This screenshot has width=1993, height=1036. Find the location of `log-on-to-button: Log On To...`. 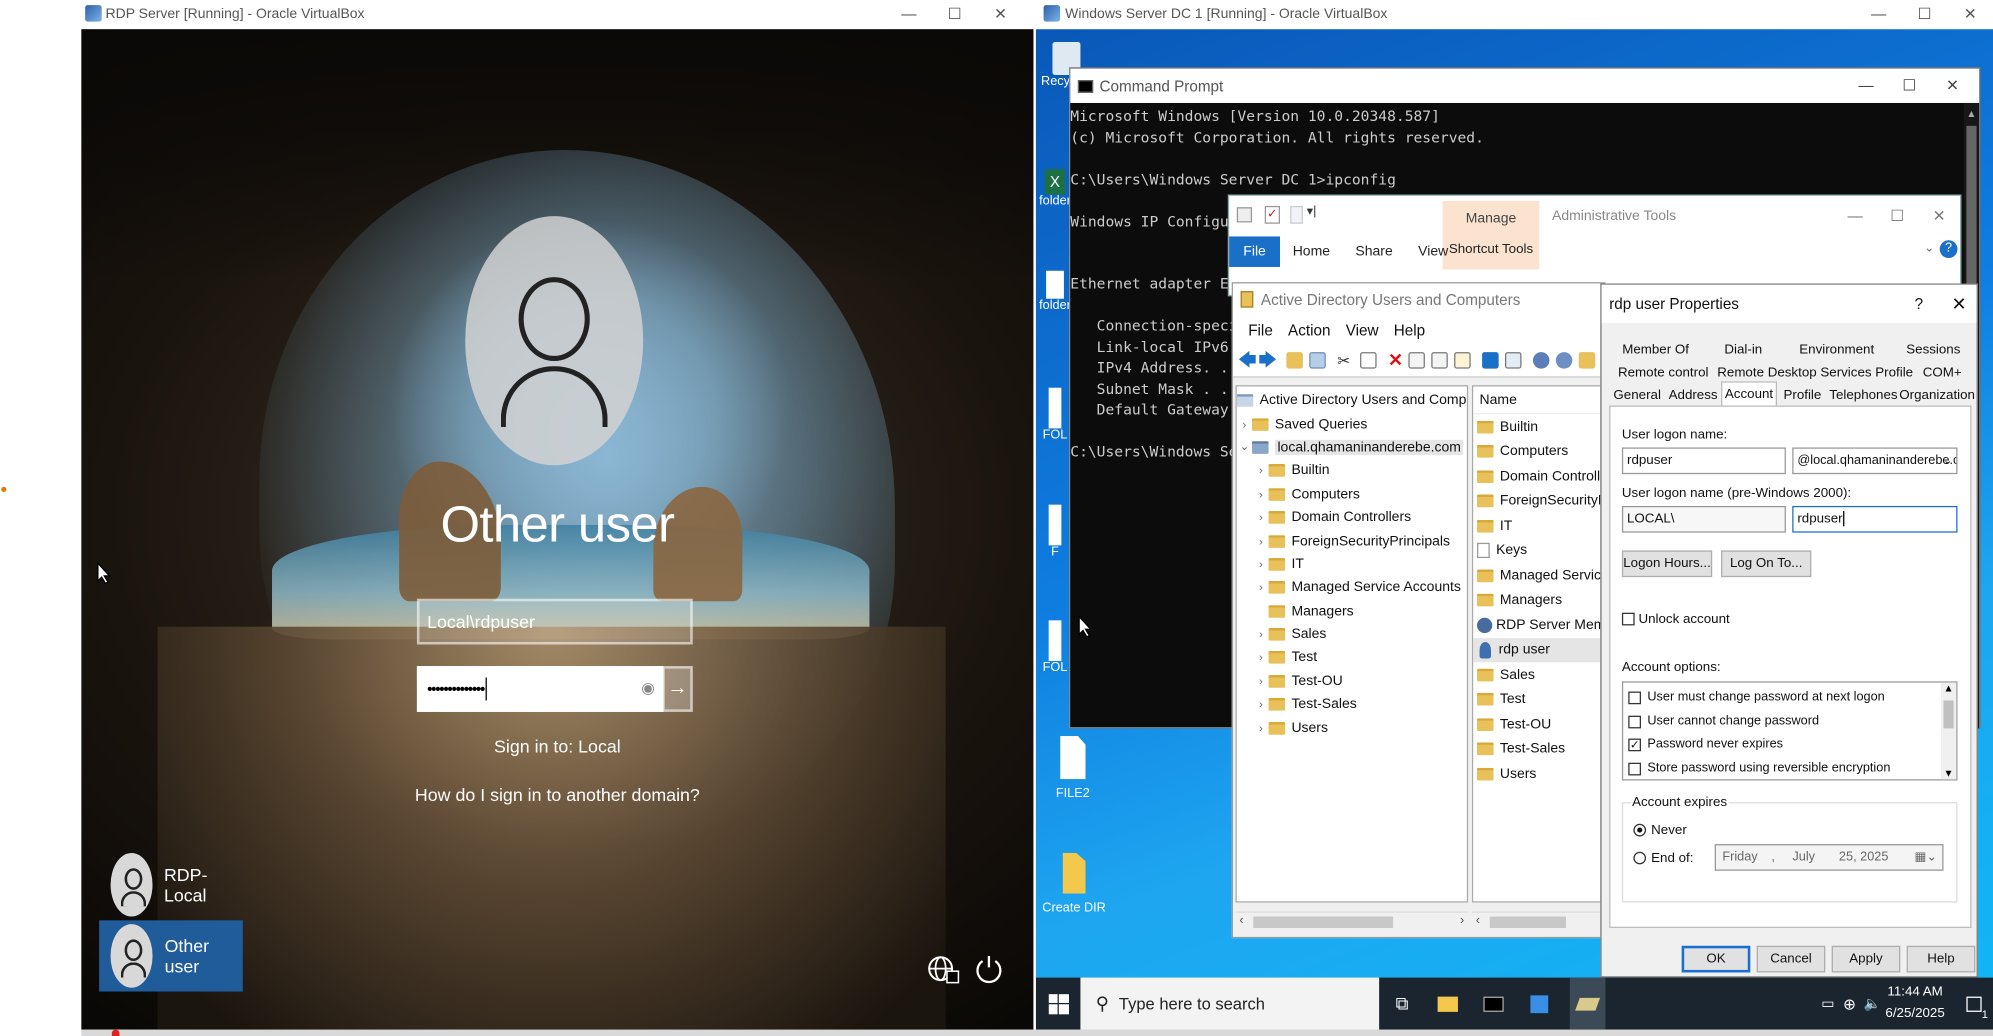

log-on-to-button: Log On To... is located at coordinates (1766, 564).